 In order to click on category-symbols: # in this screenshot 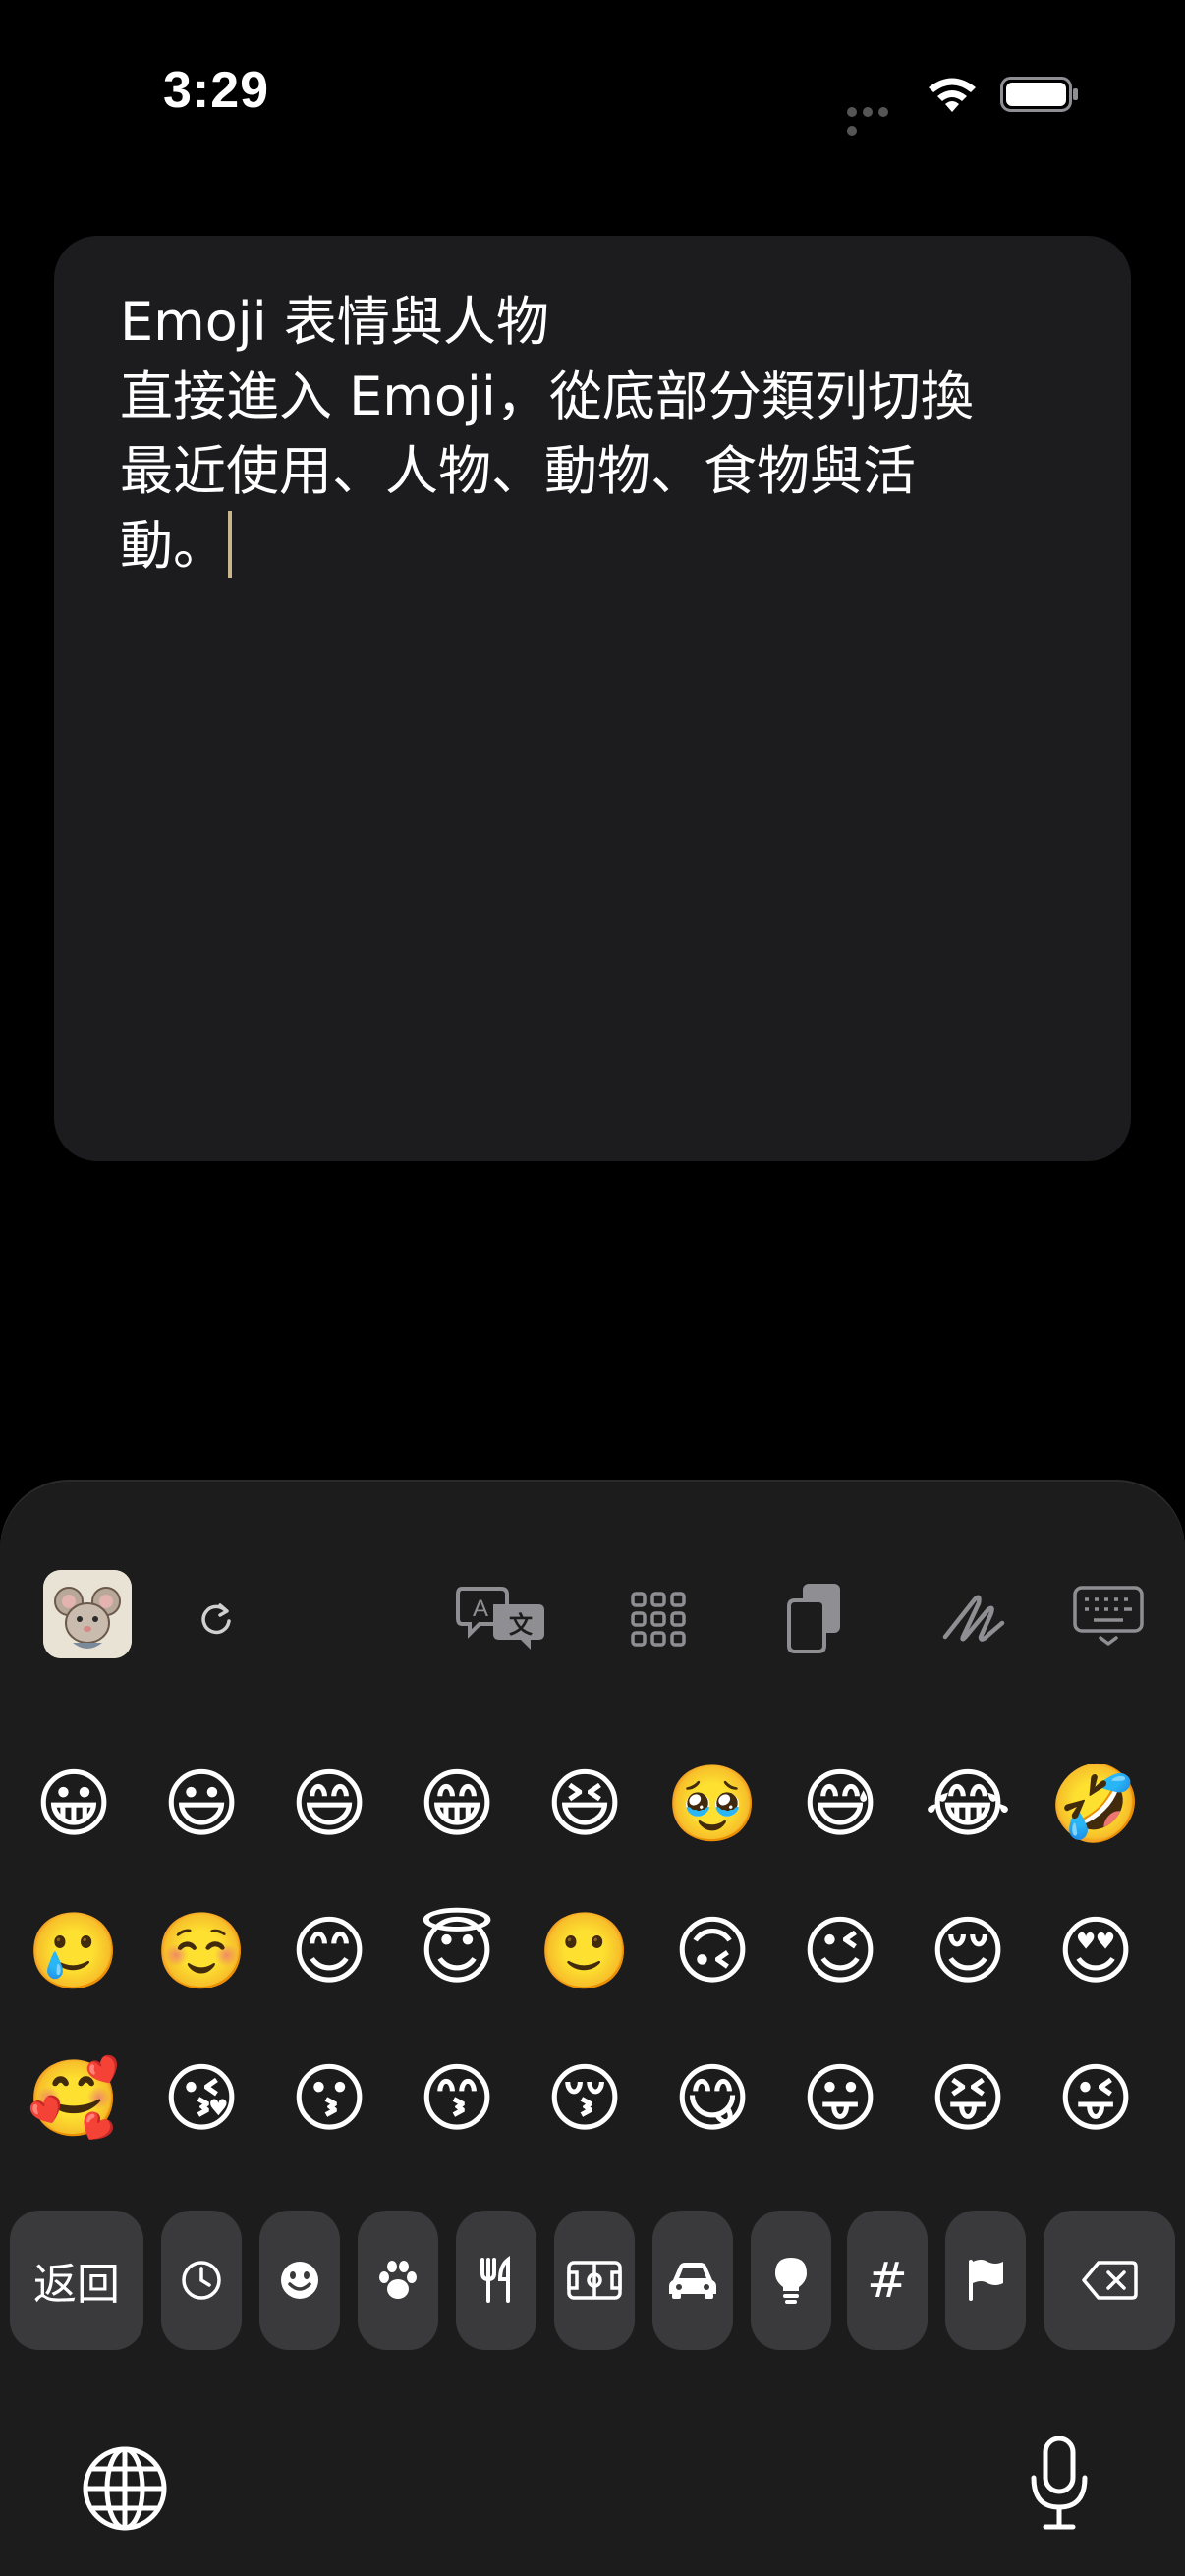, I will do `click(888, 2280)`.